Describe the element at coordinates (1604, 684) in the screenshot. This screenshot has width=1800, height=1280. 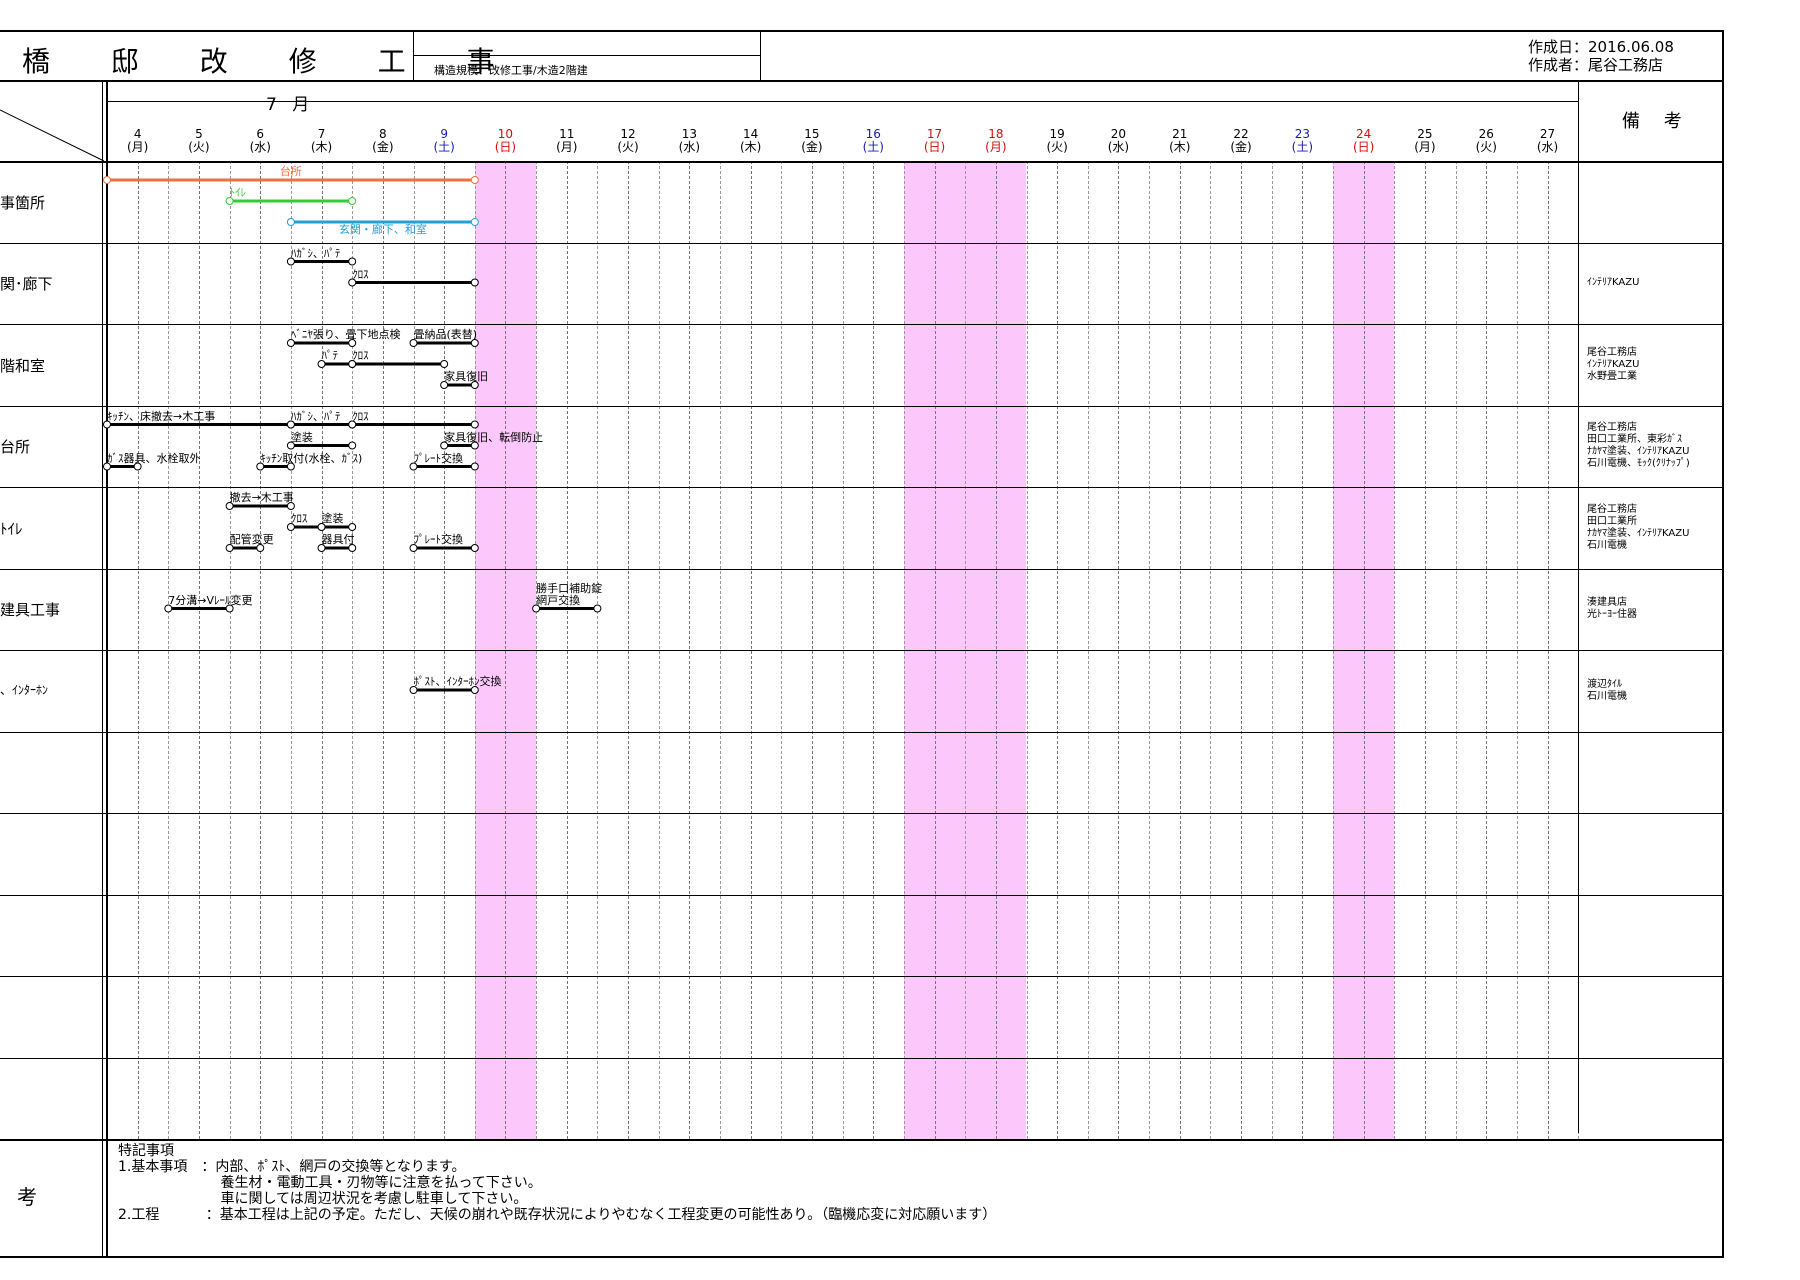
I see `remark-text: 渡辺ﾀｲﾙ` at that location.